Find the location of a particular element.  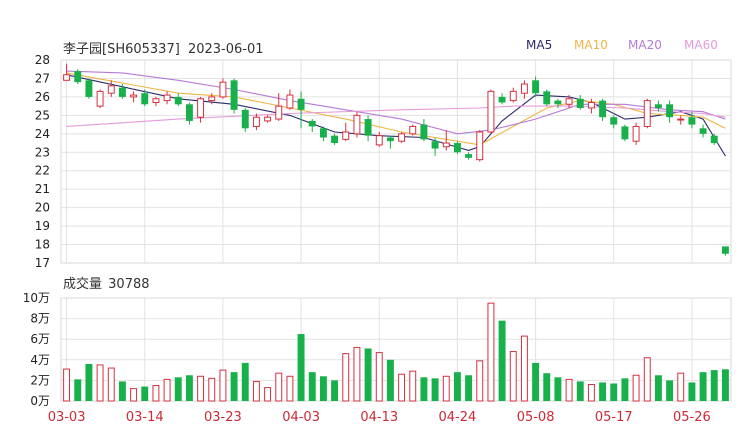

price-tick-label: 24 is located at coordinates (42, 134).